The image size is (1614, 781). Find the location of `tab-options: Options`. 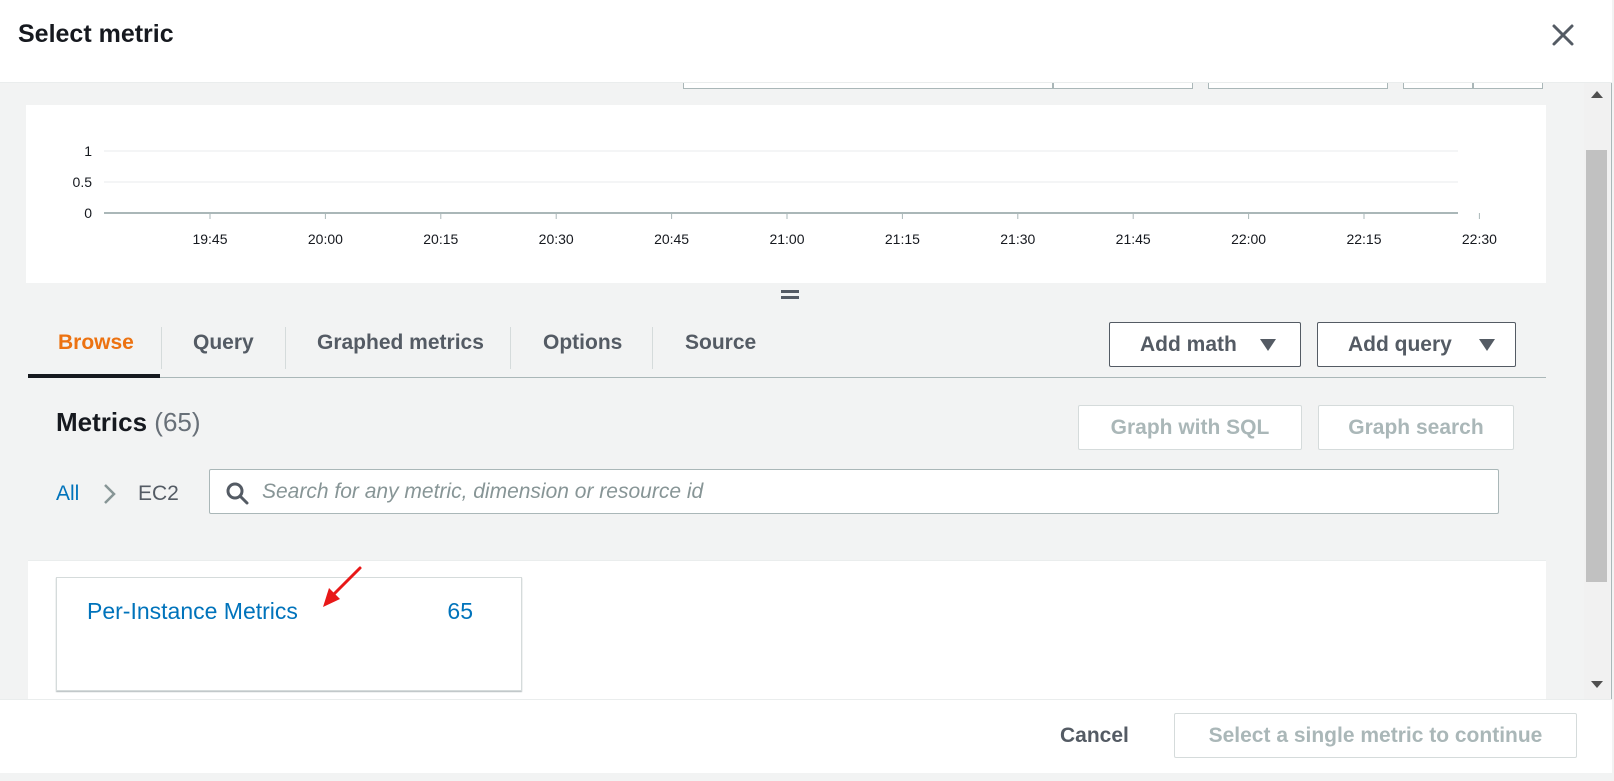

tab-options: Options is located at coordinates (582, 348).